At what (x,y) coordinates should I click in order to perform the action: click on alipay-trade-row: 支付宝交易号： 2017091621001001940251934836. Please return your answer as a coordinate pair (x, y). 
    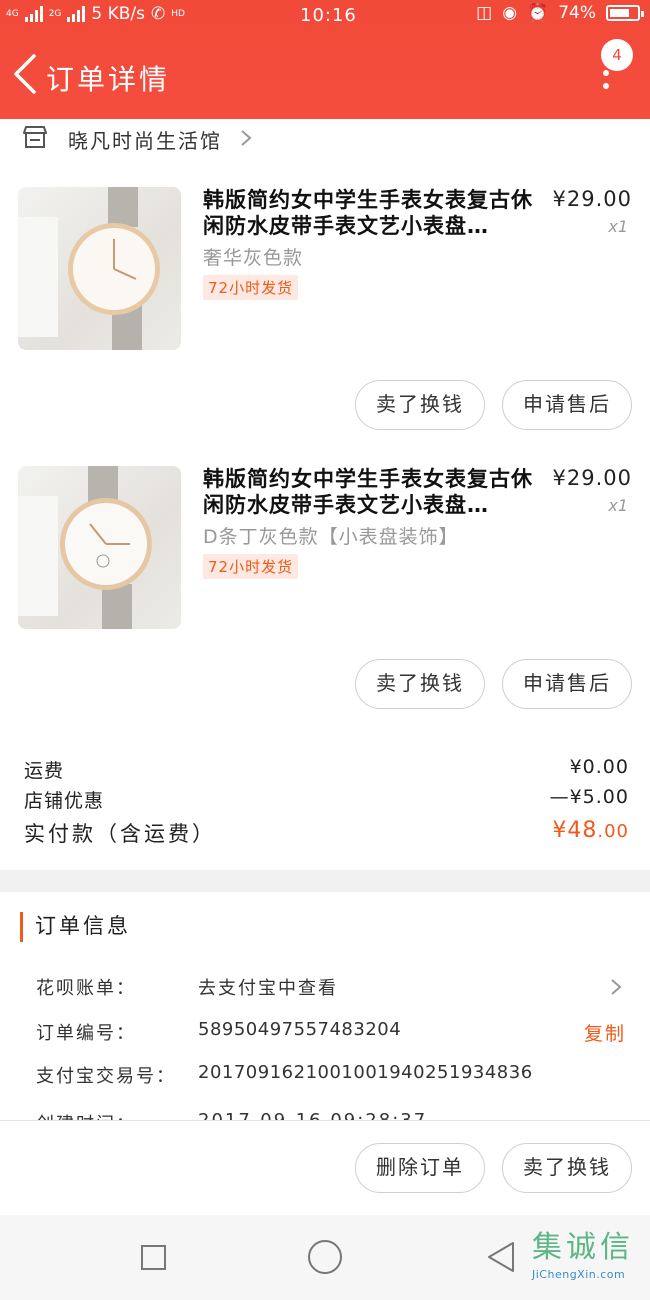
    Looking at the image, I should click on (331, 1075).